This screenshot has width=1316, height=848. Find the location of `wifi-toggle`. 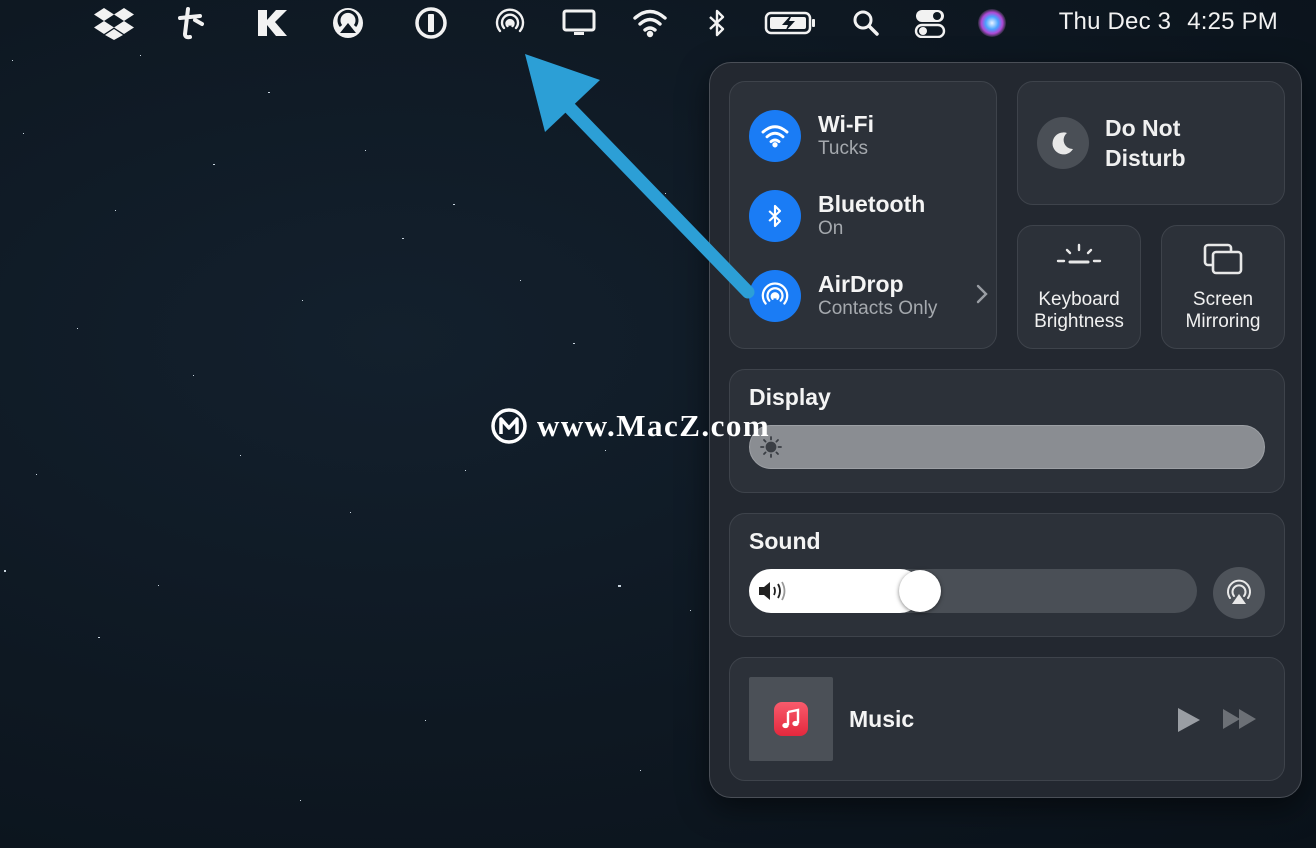

wifi-toggle is located at coordinates (775, 136).